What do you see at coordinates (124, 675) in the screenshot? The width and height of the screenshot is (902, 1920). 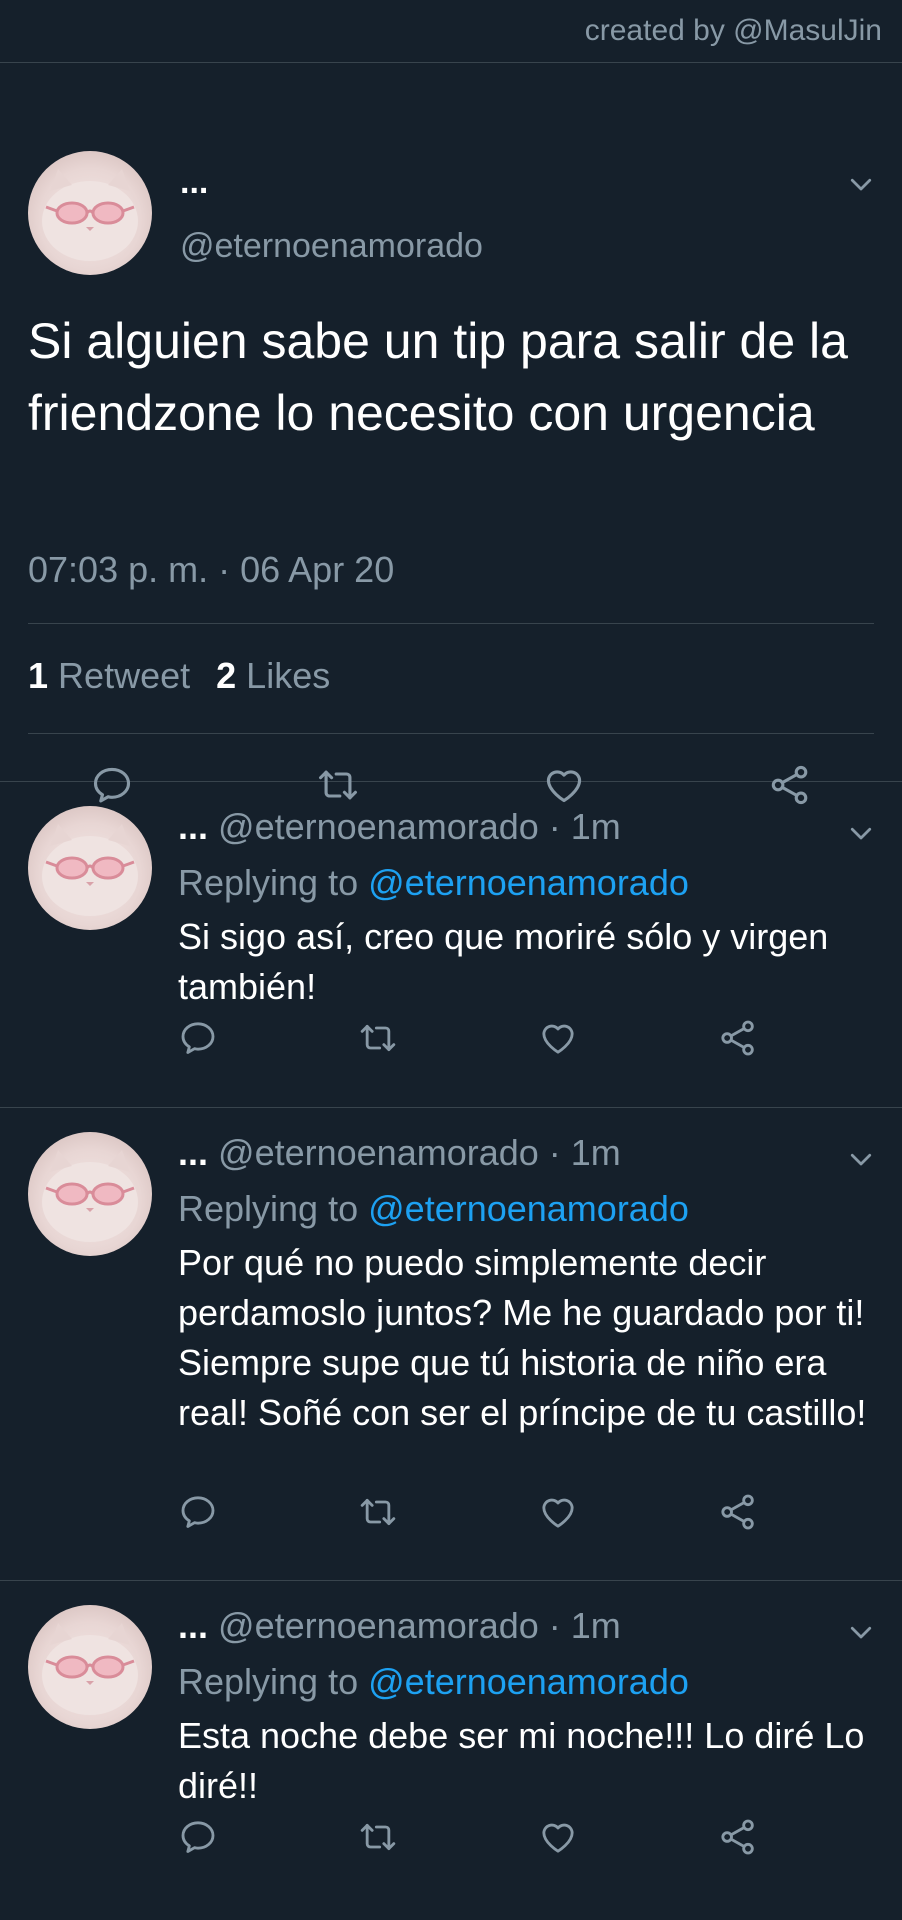 I see `retweet-label: Retweet` at bounding box center [124, 675].